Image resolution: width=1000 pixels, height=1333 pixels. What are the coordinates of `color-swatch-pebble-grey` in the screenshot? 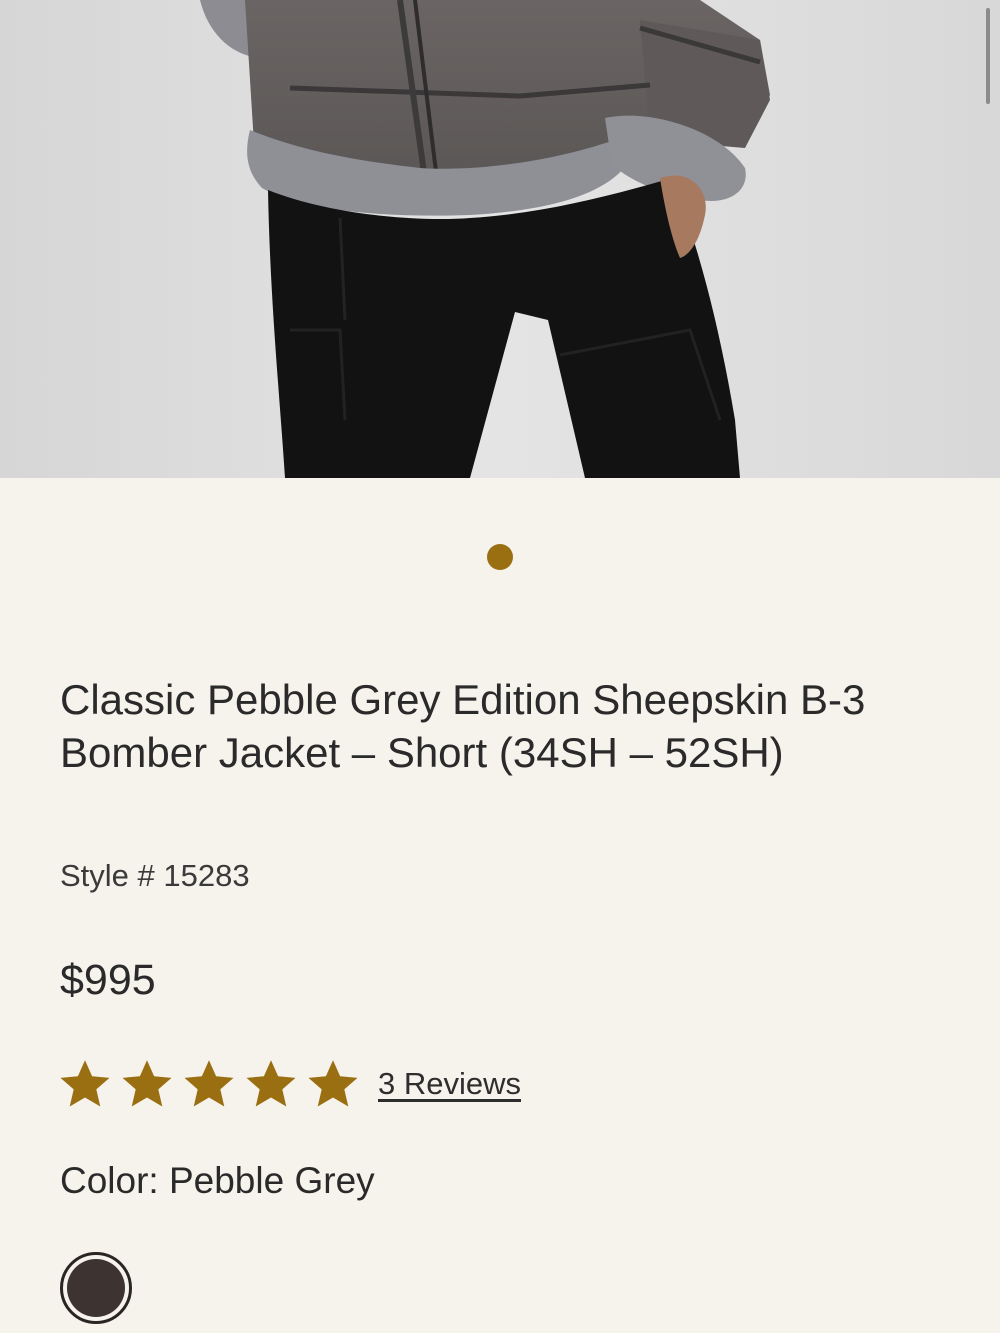 It's located at (96, 1288).